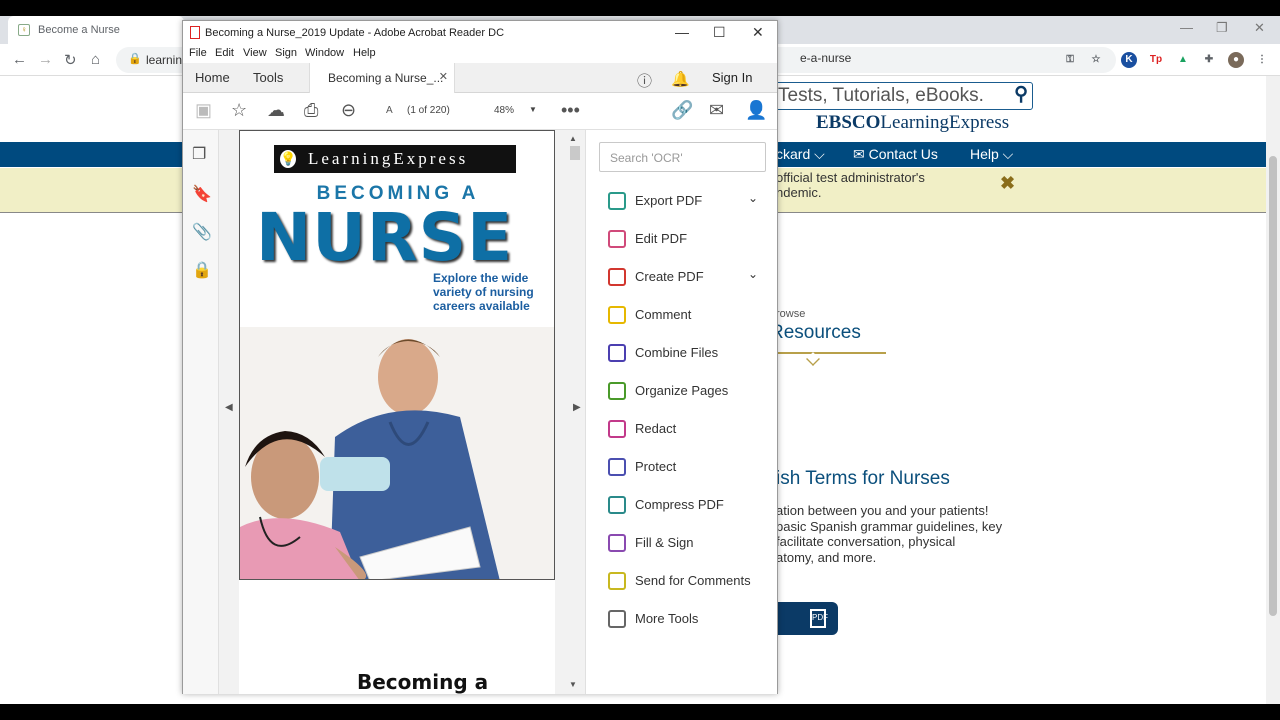 This screenshot has width=1280, height=720. Describe the element at coordinates (1129, 60) in the screenshot. I see `extension-k-icon: K` at that location.